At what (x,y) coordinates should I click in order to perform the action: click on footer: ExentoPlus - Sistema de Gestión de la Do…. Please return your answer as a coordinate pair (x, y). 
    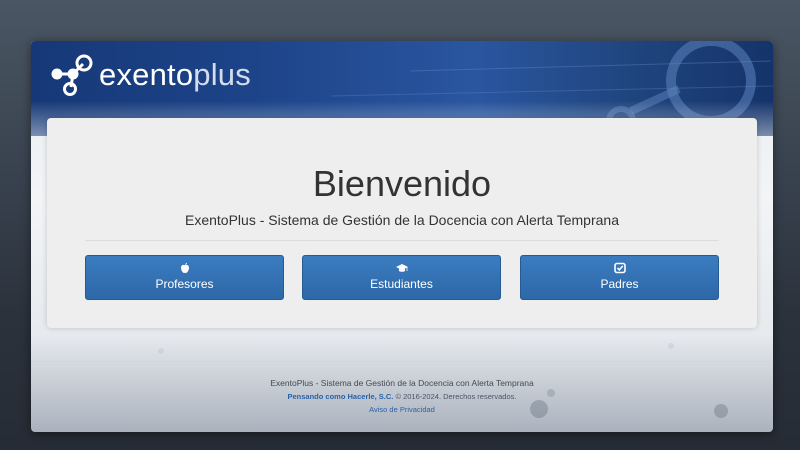
    Looking at the image, I should click on (402, 396).